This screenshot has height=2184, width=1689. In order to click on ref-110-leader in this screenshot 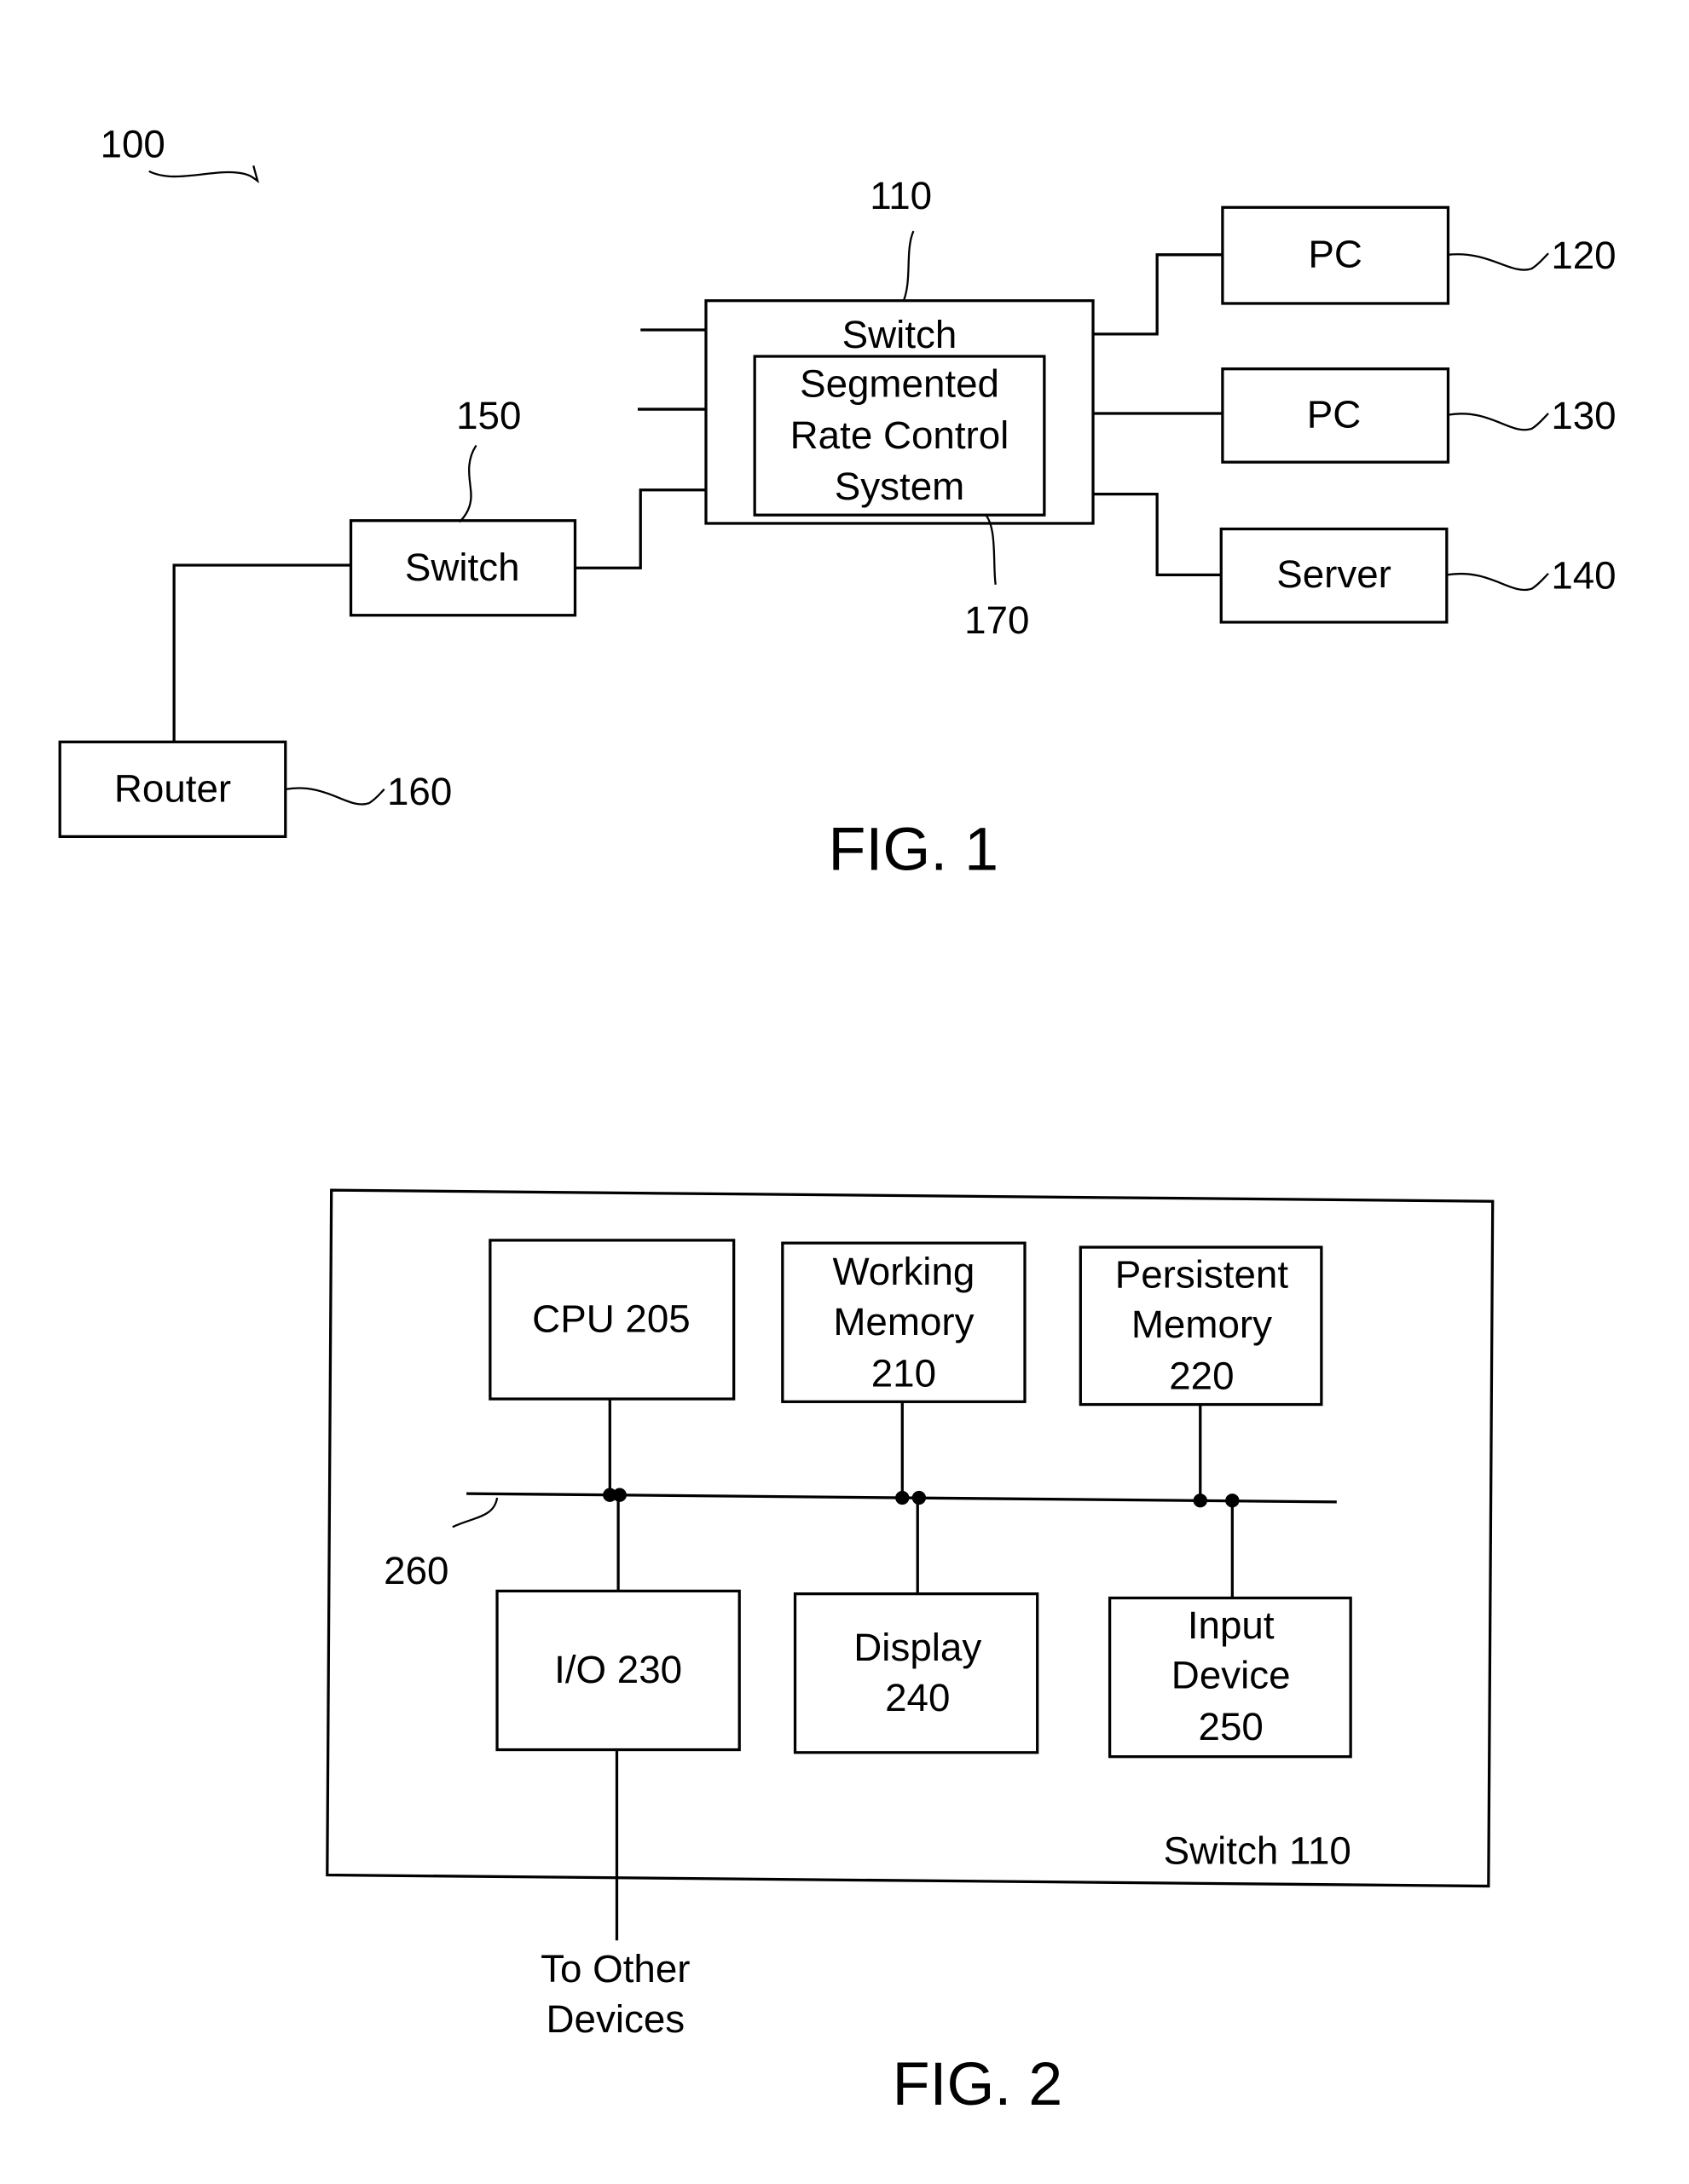, I will do `click(908, 266)`.